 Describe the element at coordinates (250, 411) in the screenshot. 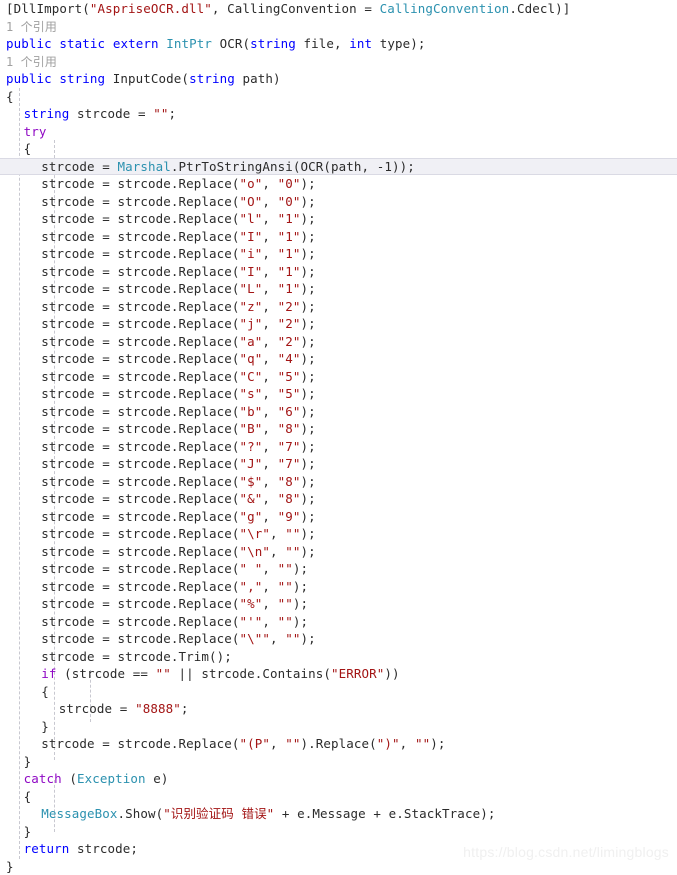

I see `code-token-str: "b"` at that location.